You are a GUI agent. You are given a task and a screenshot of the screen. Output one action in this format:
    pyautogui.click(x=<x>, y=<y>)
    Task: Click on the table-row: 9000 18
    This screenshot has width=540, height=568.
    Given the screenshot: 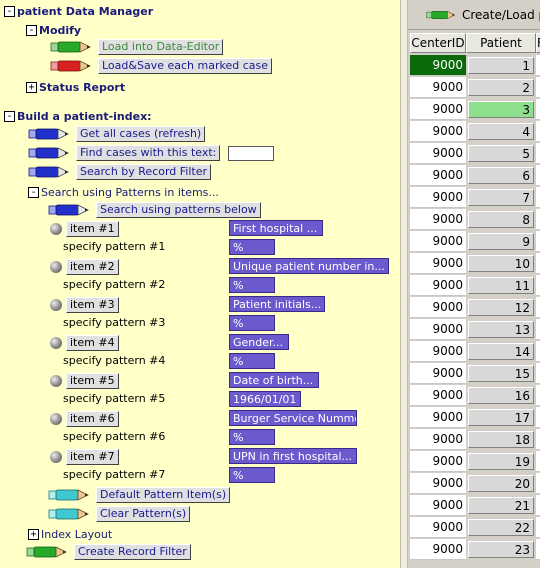 What is the action you would take?
    pyautogui.click(x=475, y=440)
    